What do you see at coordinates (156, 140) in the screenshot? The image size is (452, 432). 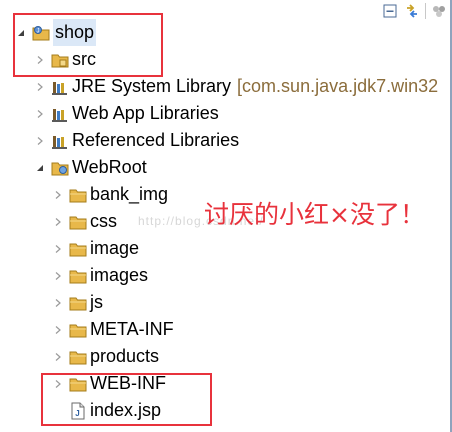 I see `tree-item-label: Referenced Libraries` at bounding box center [156, 140].